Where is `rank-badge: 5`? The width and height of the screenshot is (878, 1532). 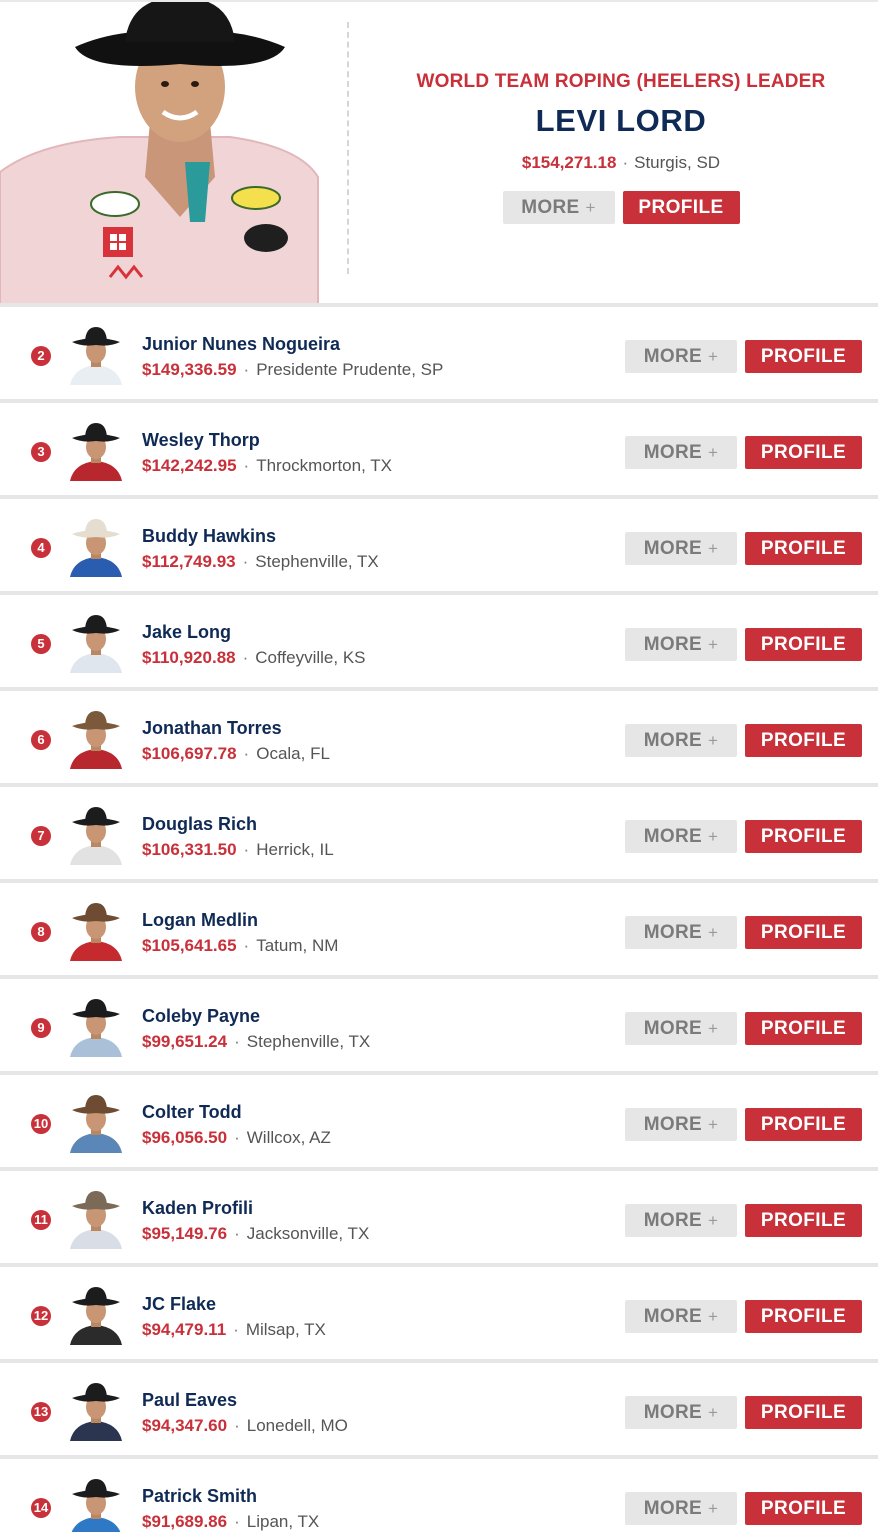
rank-badge: 5 is located at coordinates (41, 644).